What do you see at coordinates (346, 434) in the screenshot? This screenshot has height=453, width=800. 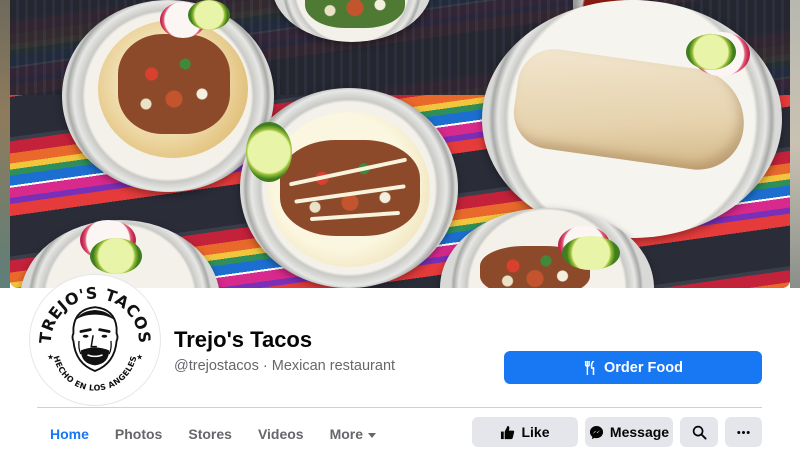 I see `tab-more-label: More` at bounding box center [346, 434].